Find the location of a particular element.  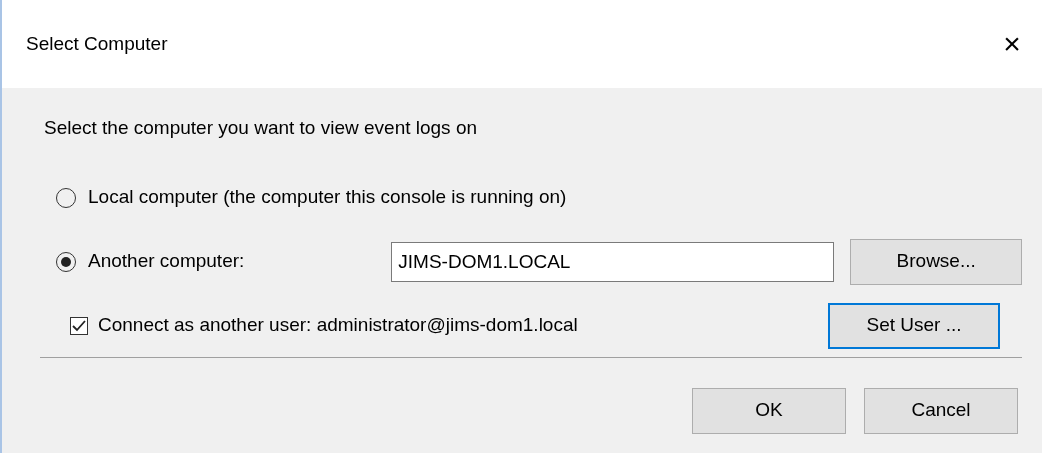

close-button: × is located at coordinates (1012, 44).